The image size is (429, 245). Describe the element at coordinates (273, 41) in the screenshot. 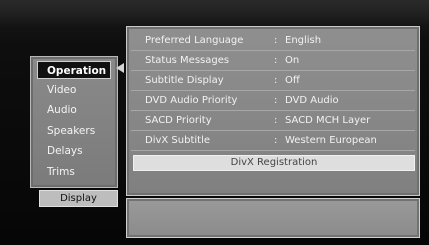

I see `setting-row-preferred-language: Preferred Language : English` at that location.